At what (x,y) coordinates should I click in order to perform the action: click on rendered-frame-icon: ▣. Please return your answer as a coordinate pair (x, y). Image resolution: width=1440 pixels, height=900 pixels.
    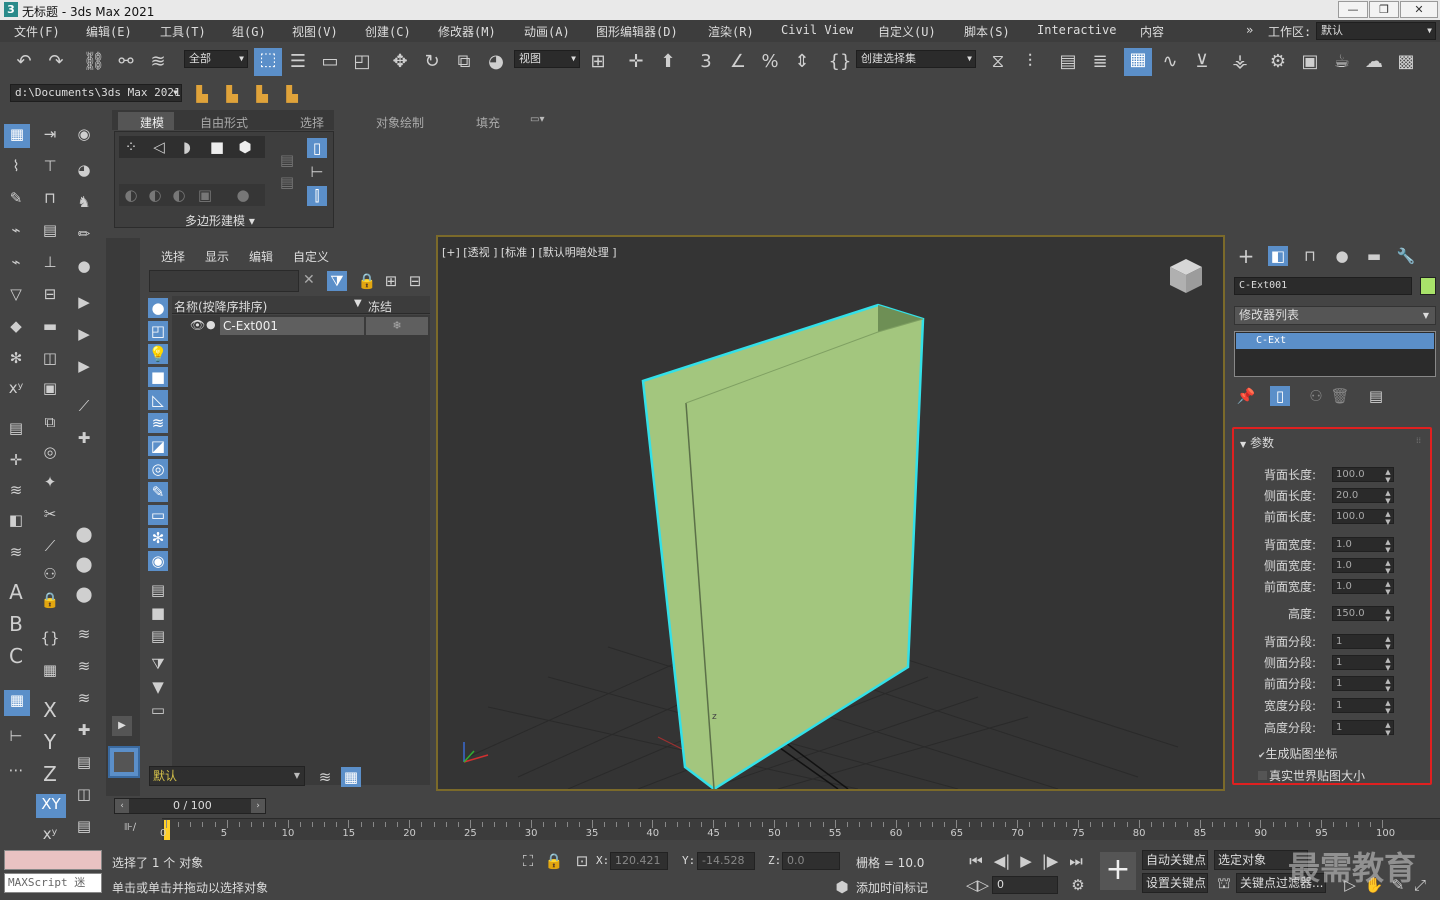
    Looking at the image, I should click on (1310, 62).